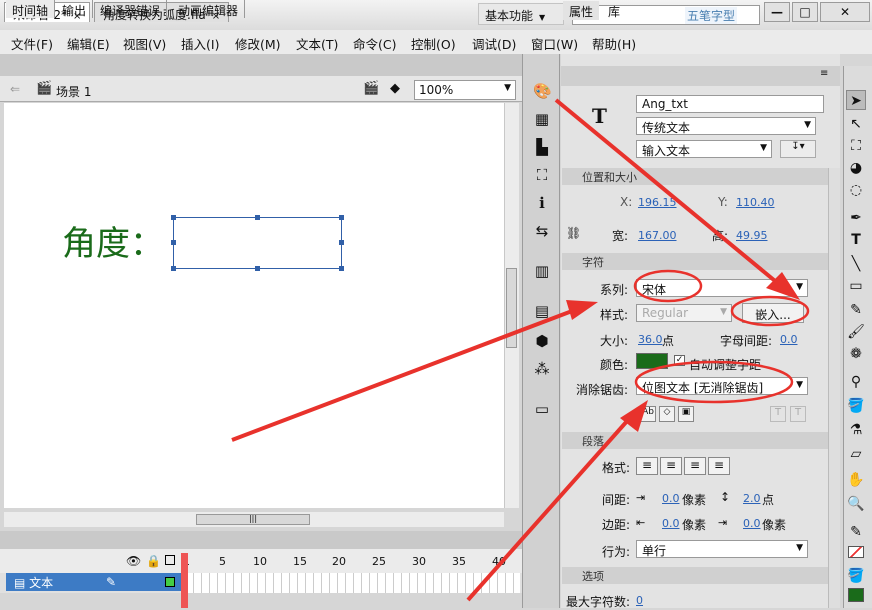 This screenshot has width=872, height=610. What do you see at coordinates (433, 43) in the screenshot?
I see `menu-control: 控制(O)` at bounding box center [433, 43].